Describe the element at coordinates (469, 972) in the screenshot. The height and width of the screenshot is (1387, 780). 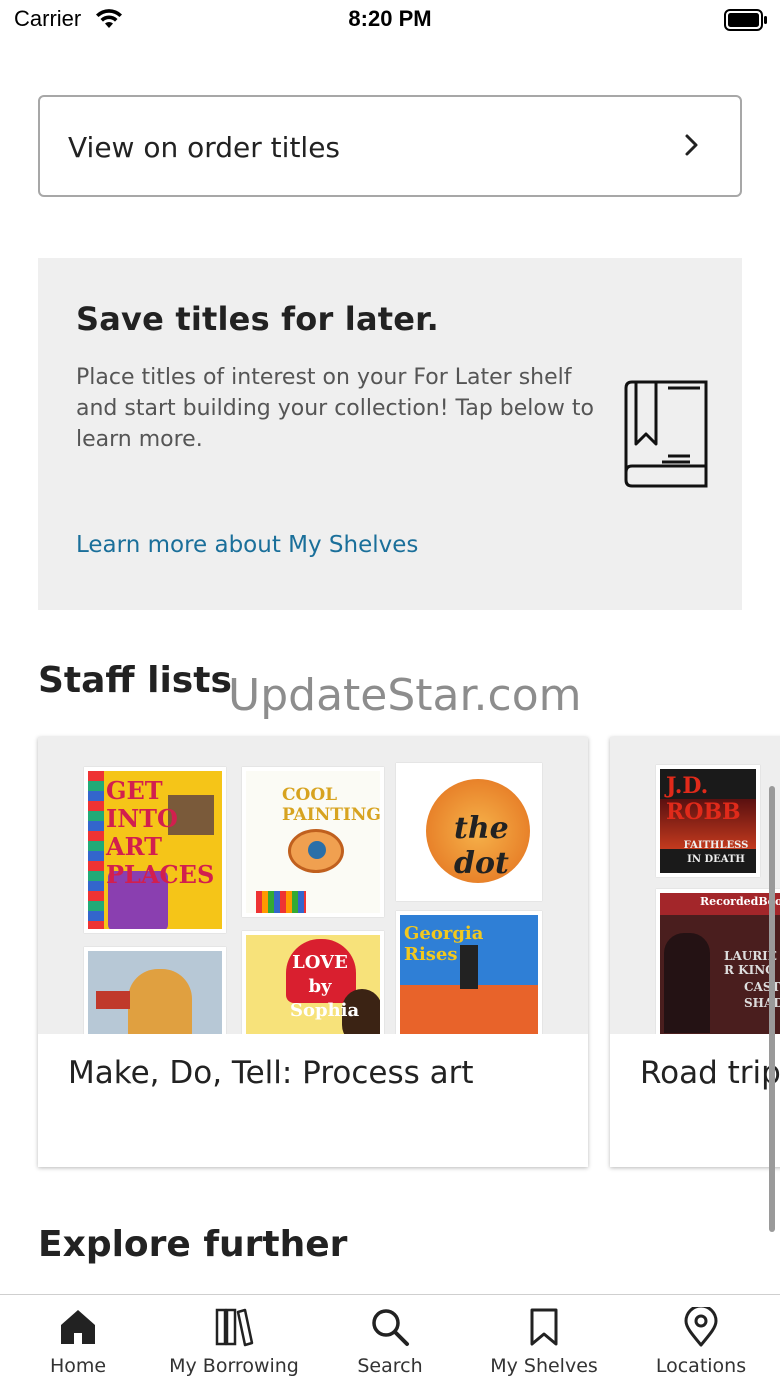
I see `book-cover: Georgia Rises` at that location.